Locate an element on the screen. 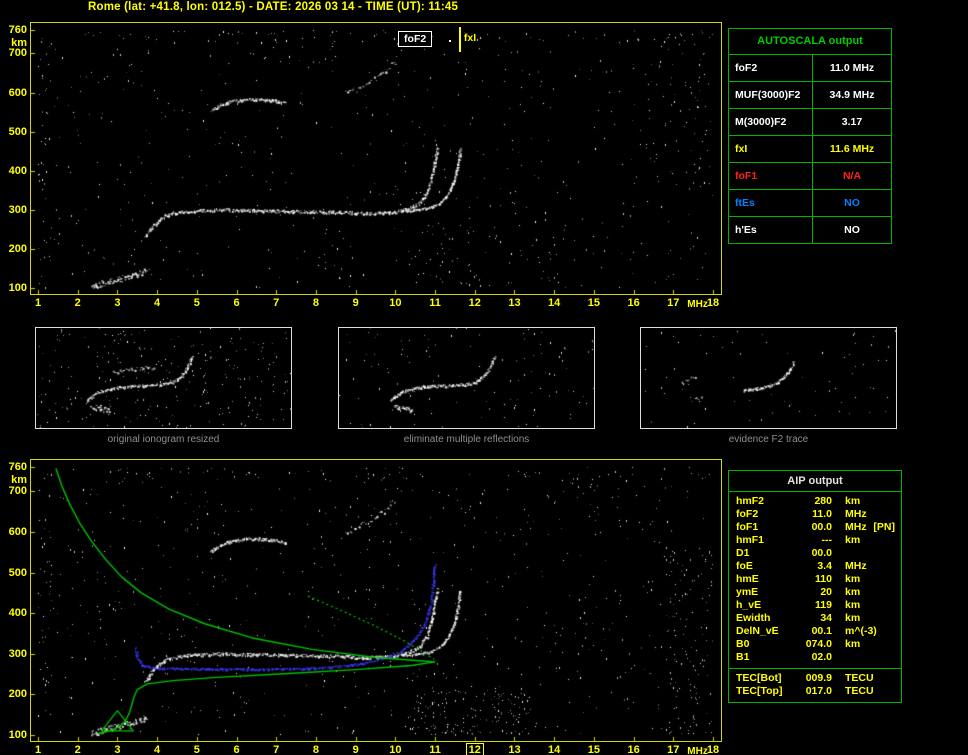  x-tick-label: 14 is located at coordinates (554, 303).